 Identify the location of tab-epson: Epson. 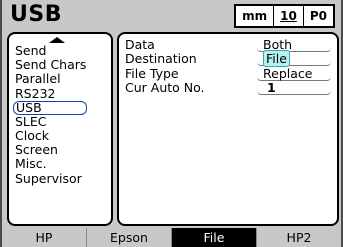
(128, 237).